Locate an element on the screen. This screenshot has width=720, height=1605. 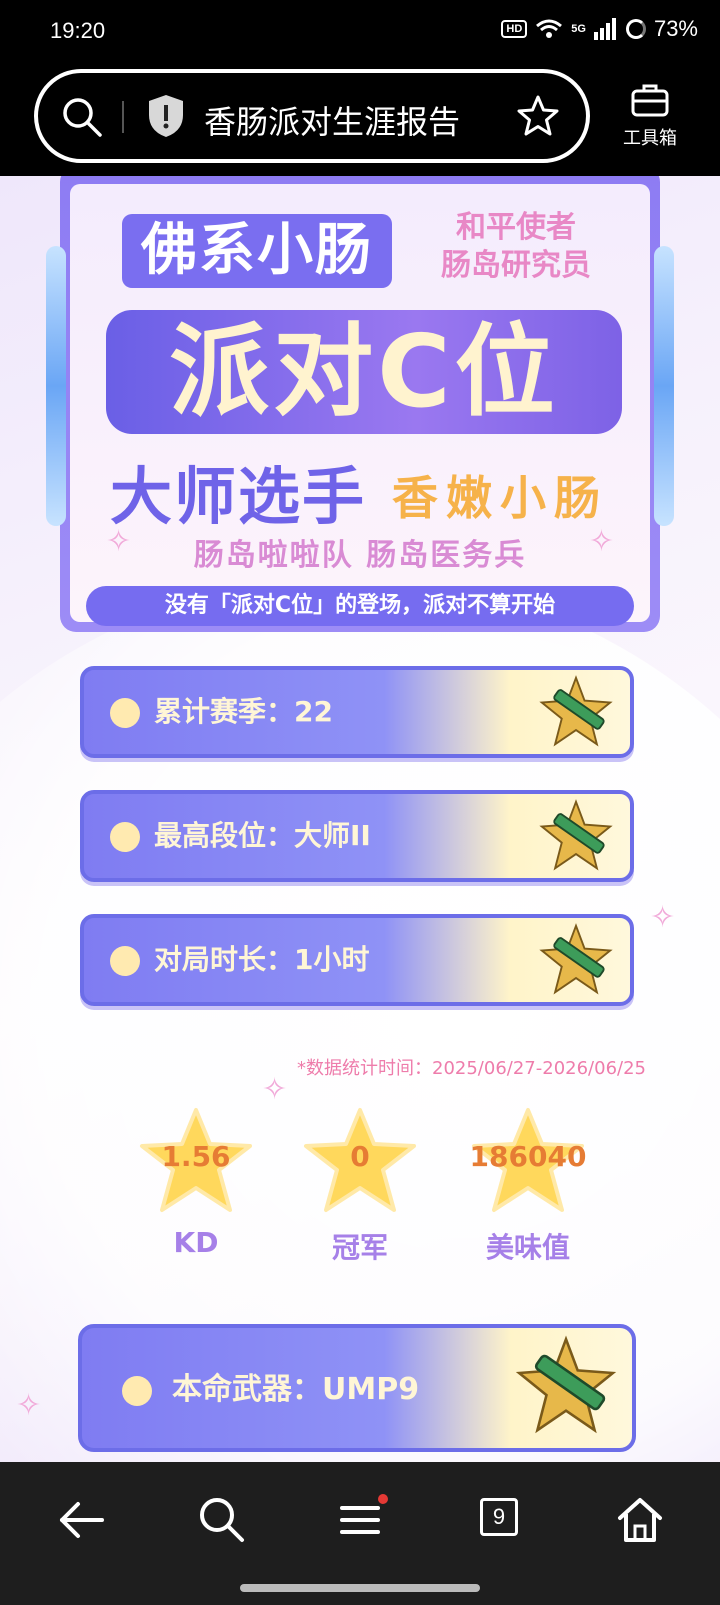
slogan: 没有「派对C位」的登场，派对不算开始 is located at coordinates (360, 606).